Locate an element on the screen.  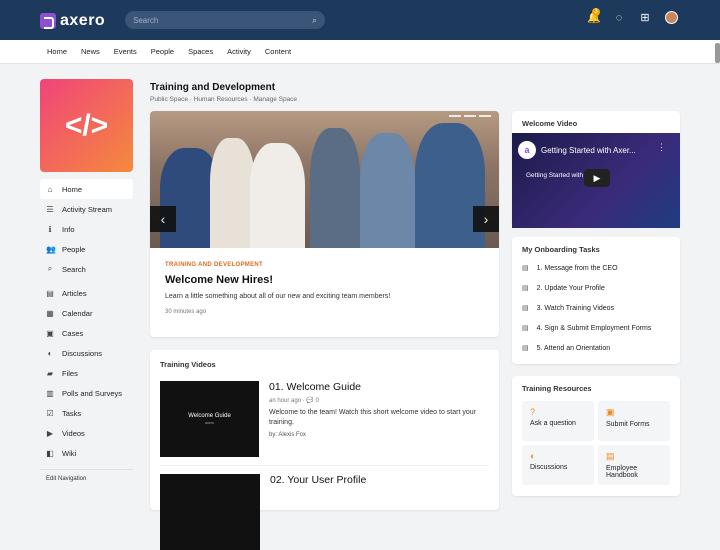
sidebar-item-label: Calendar is located at coordinates (77, 313).